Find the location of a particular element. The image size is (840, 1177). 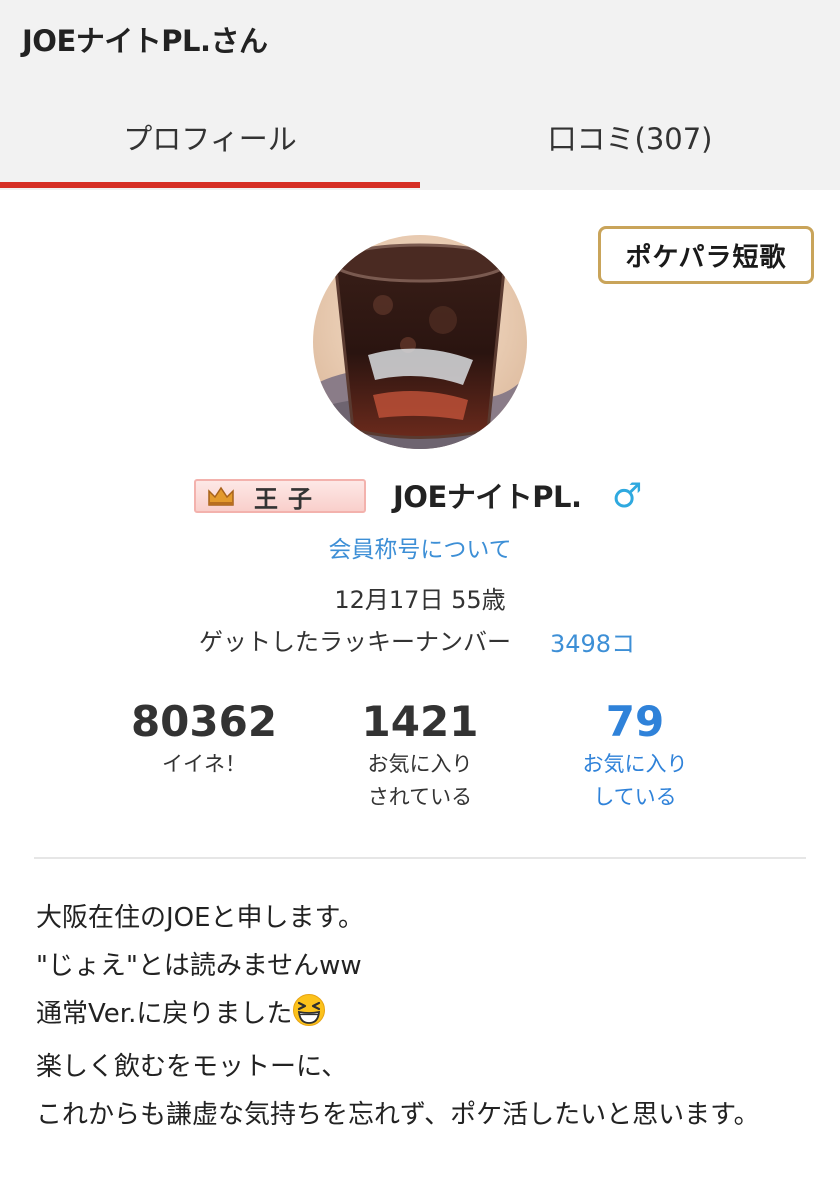

bio-line: これからも謙虚な気持ちを忘れず、ポケ活したいと思います。 is located at coordinates (398, 1115).